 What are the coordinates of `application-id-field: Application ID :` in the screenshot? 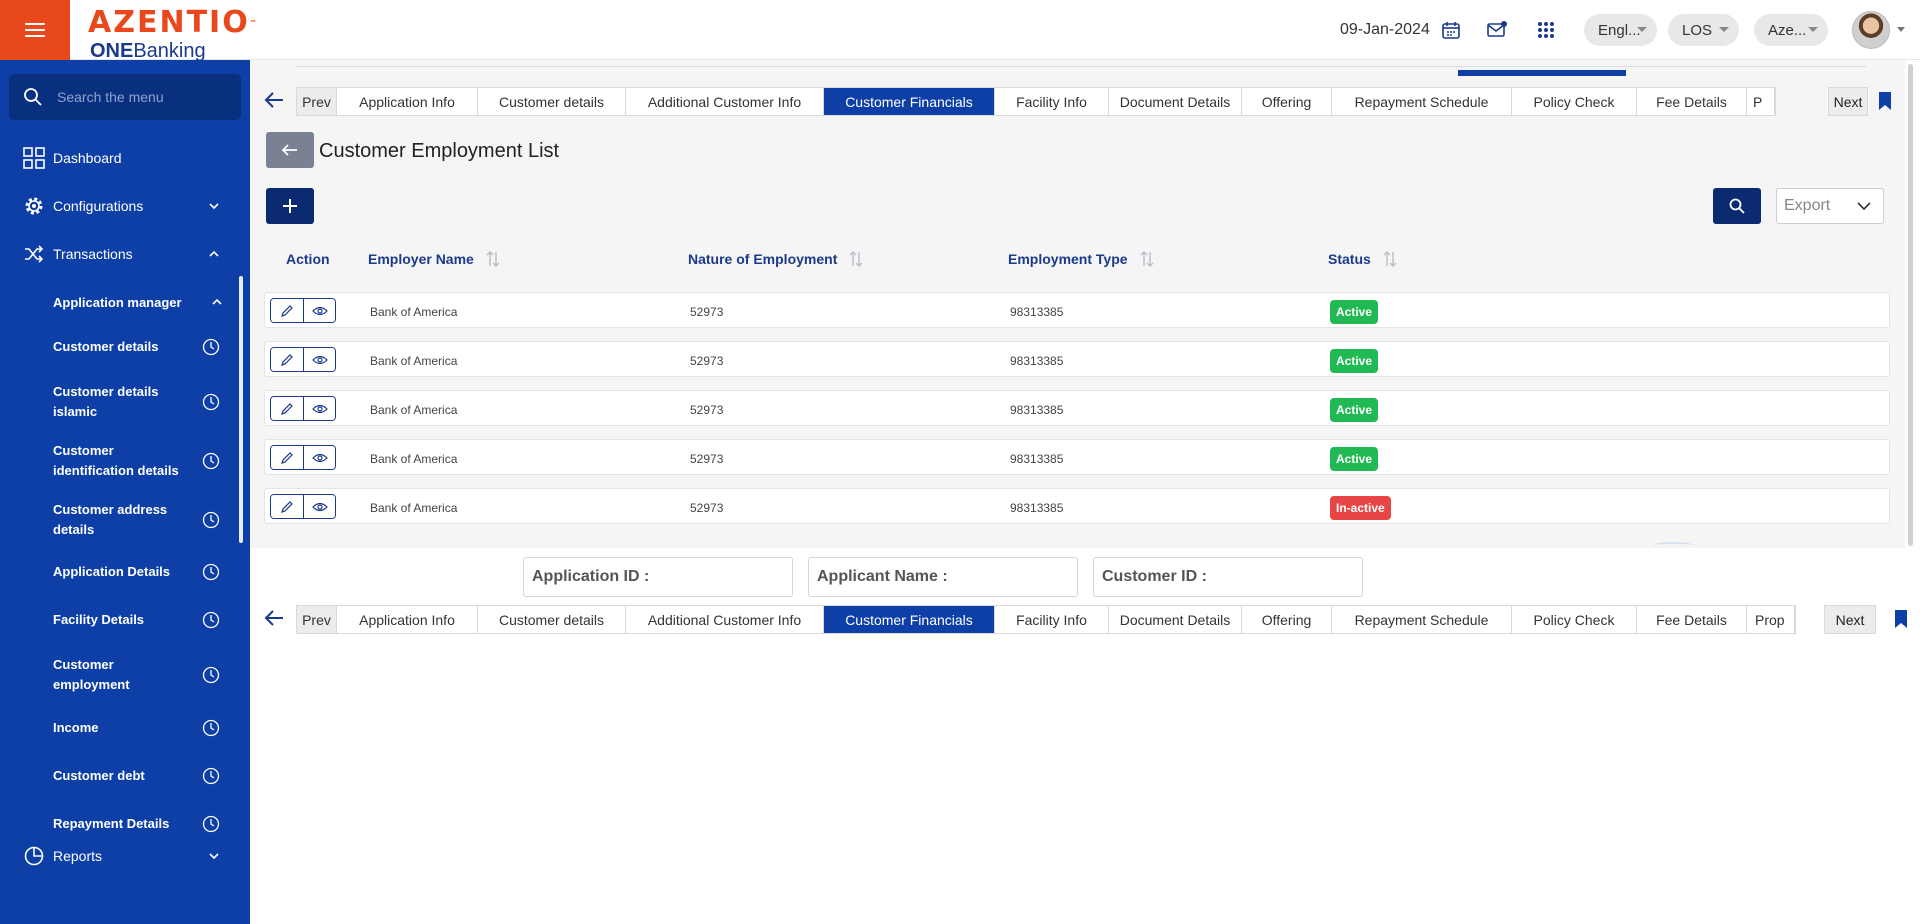 It's located at (658, 577).